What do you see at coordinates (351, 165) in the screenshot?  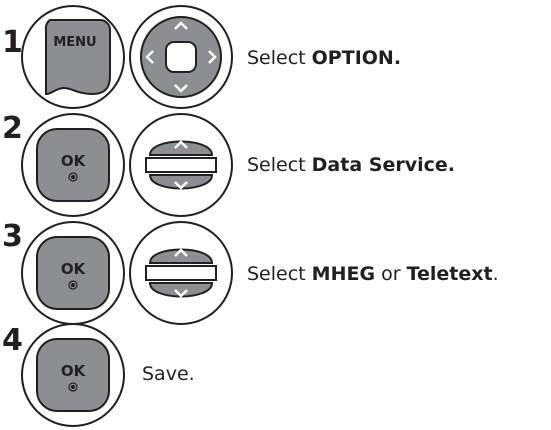 I see `step-instruction: Select Data Service.` at bounding box center [351, 165].